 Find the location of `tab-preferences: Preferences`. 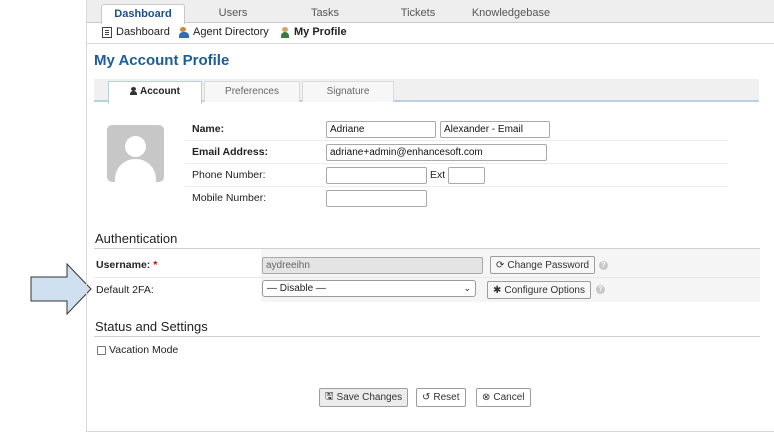

tab-preferences: Preferences is located at coordinates (252, 91).